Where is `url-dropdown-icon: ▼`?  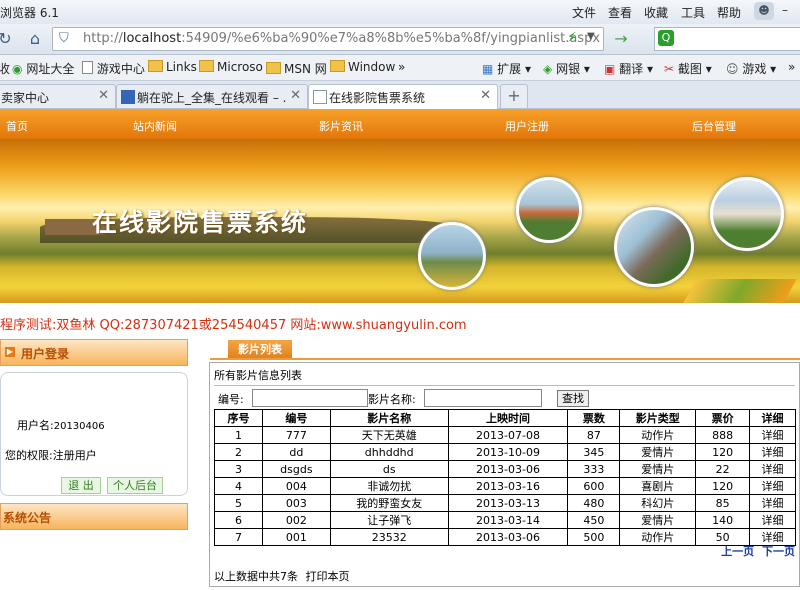
url-dropdown-icon: ▼ is located at coordinates (591, 36).